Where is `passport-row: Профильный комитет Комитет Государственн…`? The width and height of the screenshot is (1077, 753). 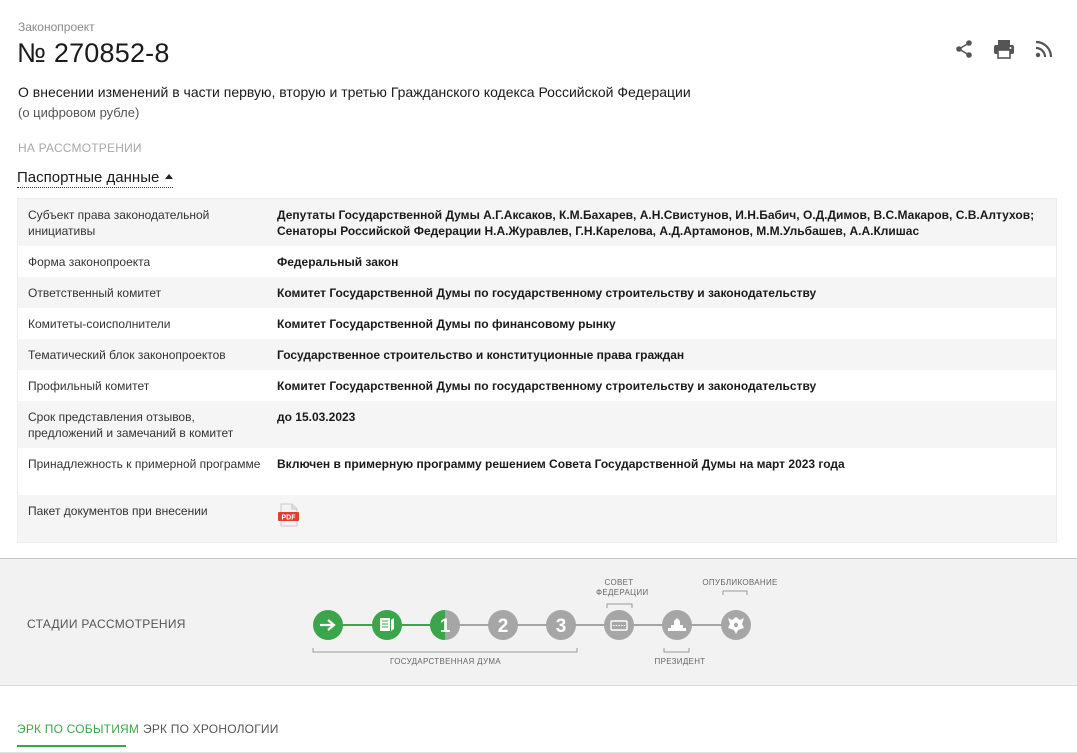
passport-row: Профильный комитет Комитет Государственн… is located at coordinates (537, 385).